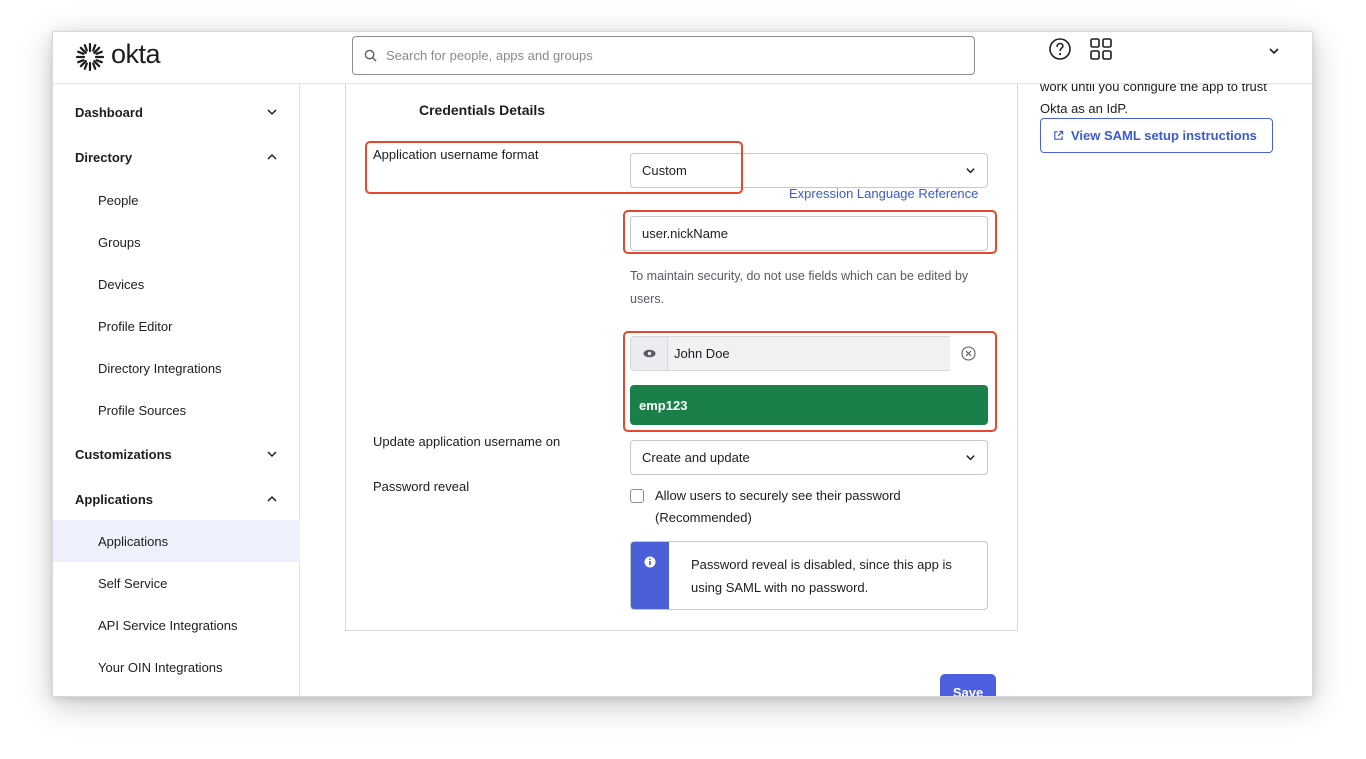 The height and width of the screenshot is (759, 1366). Describe the element at coordinates (114, 499) in the screenshot. I see `nav-group-label: Applications` at that location.